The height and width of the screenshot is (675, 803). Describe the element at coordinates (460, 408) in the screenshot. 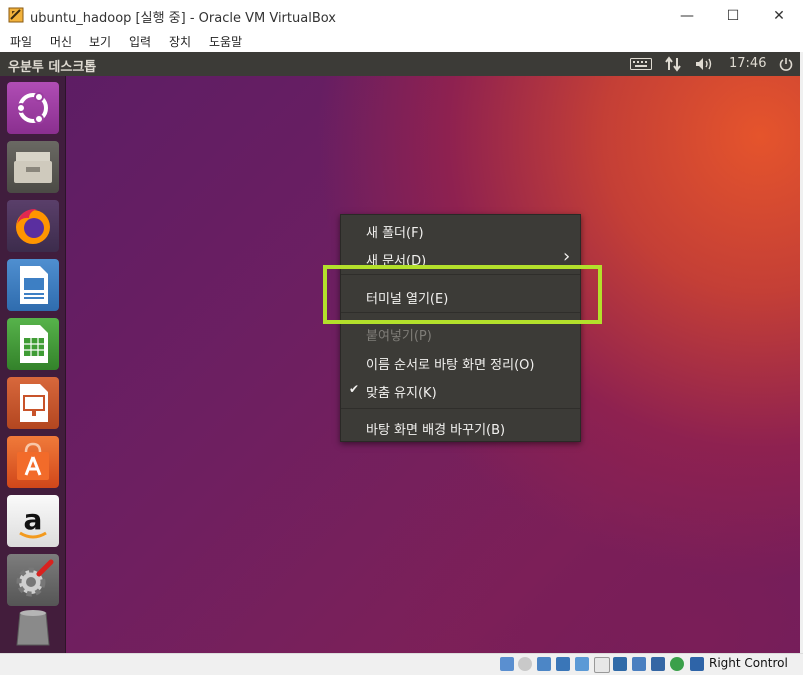

I see `menu-separator` at that location.